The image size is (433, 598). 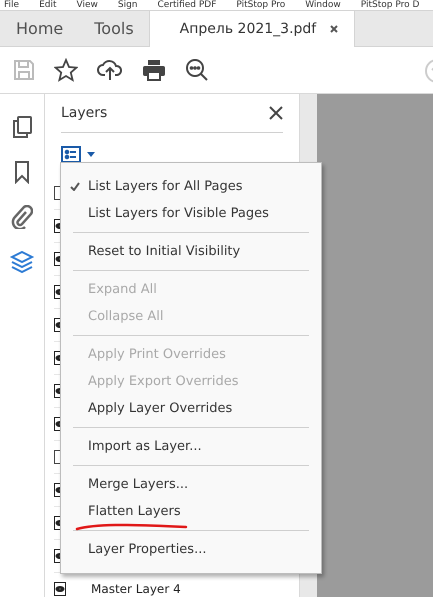 What do you see at coordinates (71, 154) in the screenshot?
I see `list-options-icon` at bounding box center [71, 154].